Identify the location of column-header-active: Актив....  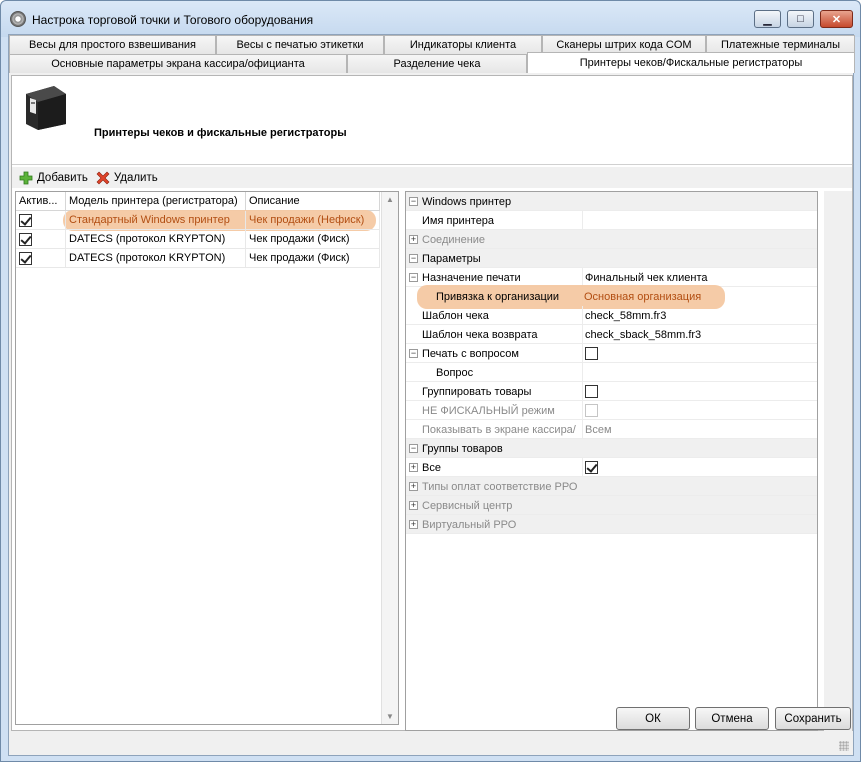
(41, 201).